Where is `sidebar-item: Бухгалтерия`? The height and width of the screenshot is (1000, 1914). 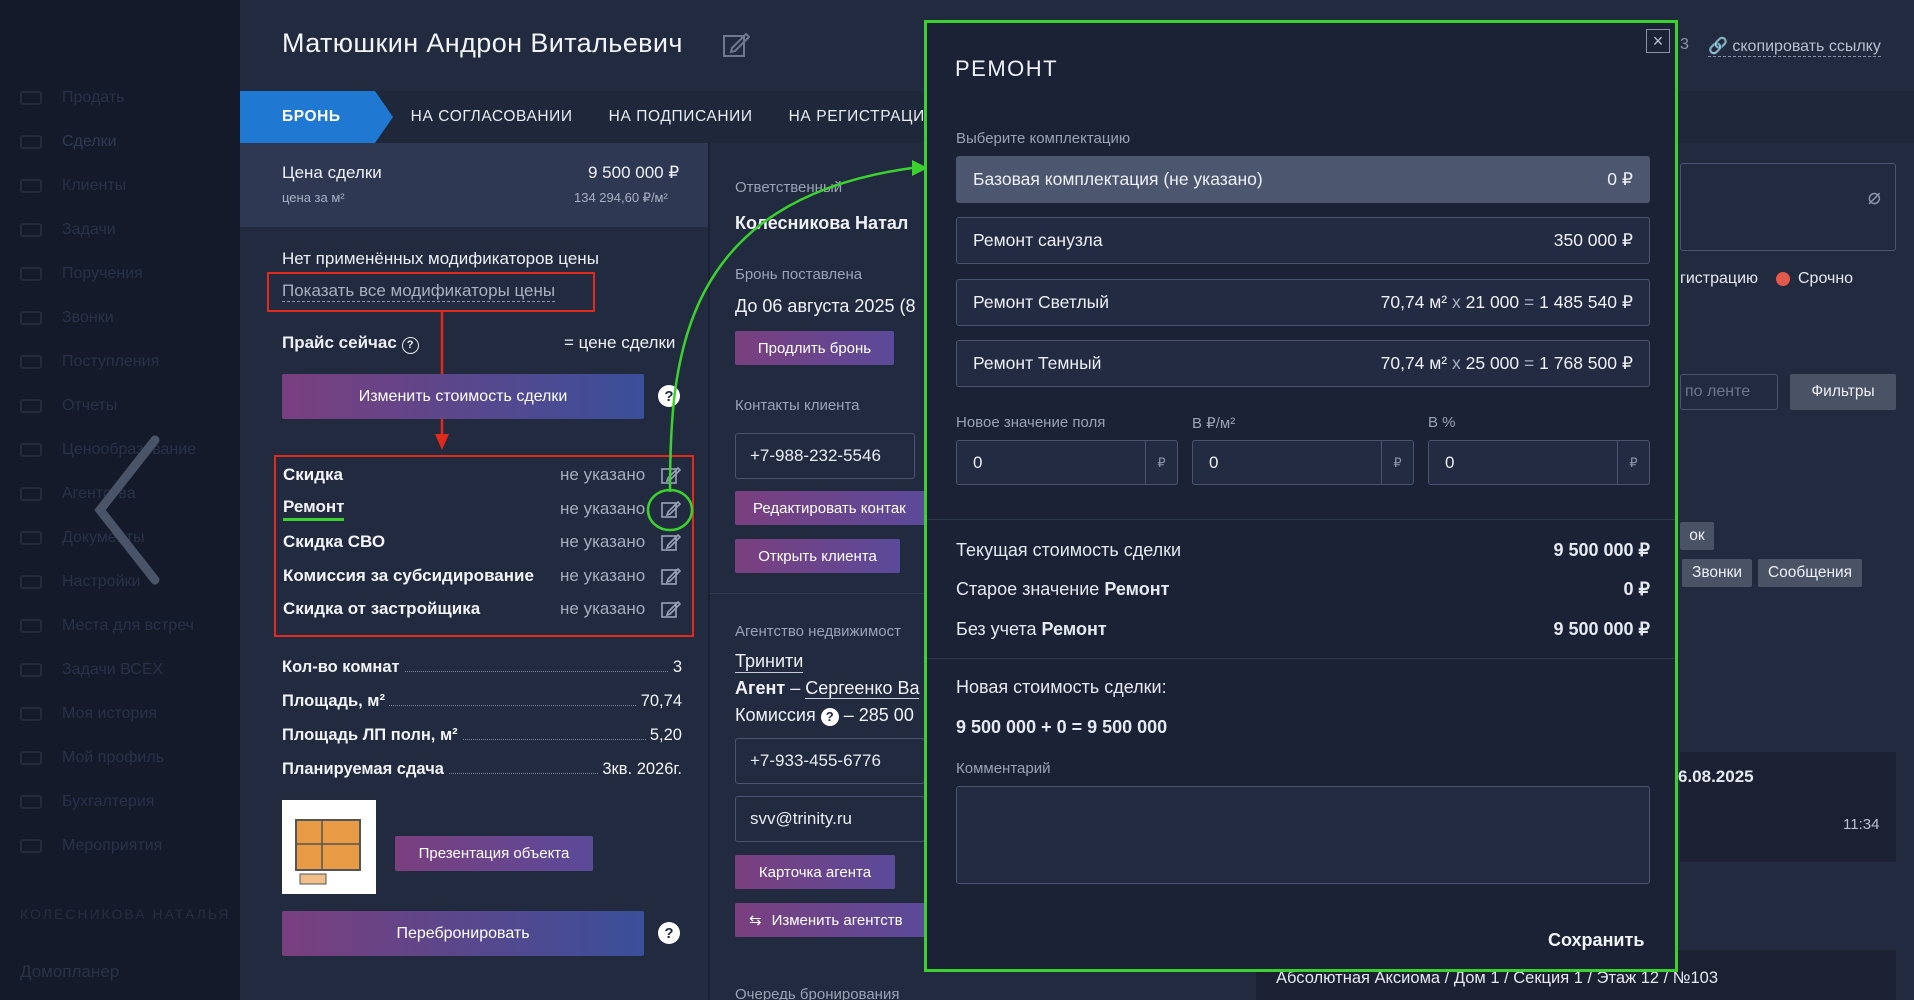
sidebar-item: Бухгалтерия is located at coordinates (125, 802).